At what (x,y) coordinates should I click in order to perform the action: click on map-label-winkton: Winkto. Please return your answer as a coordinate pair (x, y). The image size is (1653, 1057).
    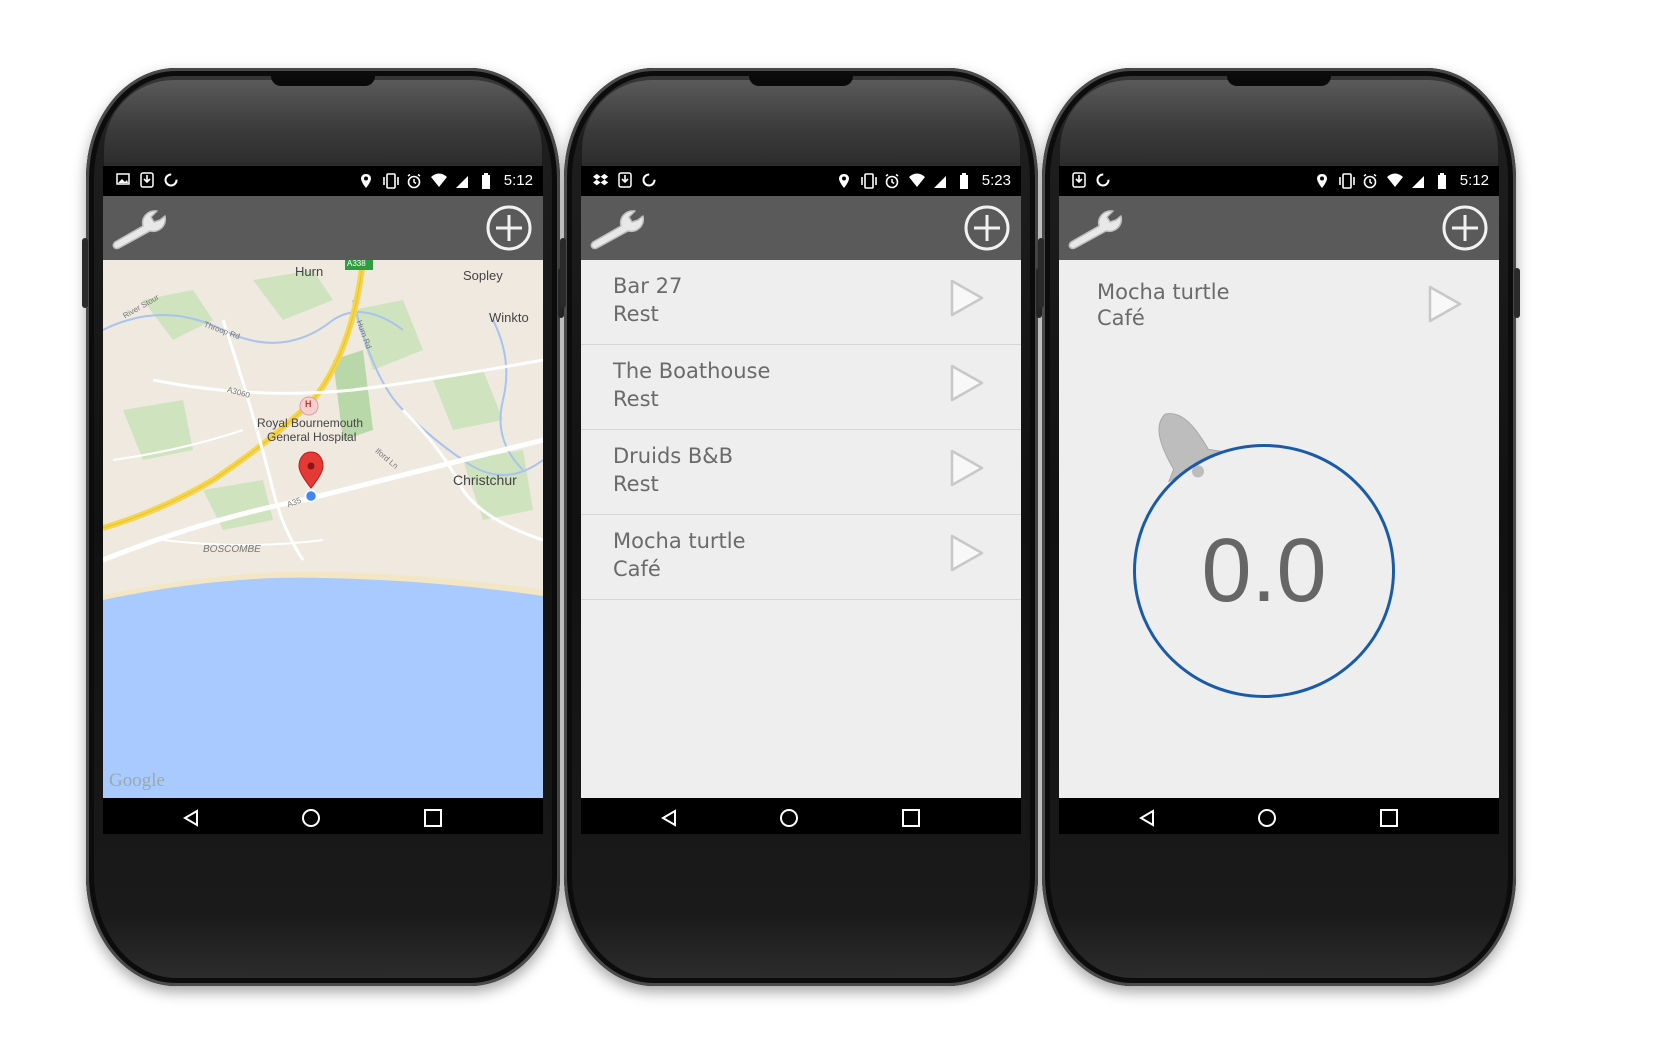
    Looking at the image, I should click on (509, 317).